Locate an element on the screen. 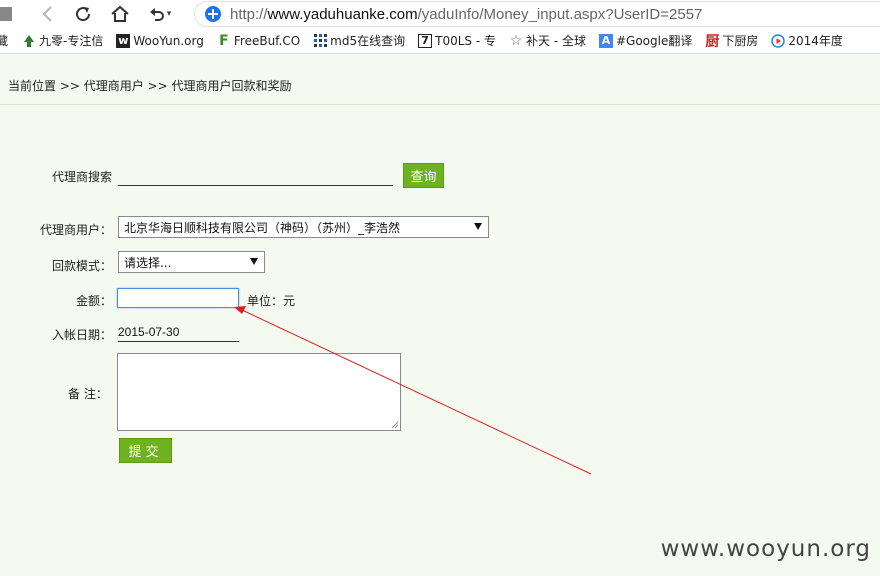  grid-icon is located at coordinates (320, 41).